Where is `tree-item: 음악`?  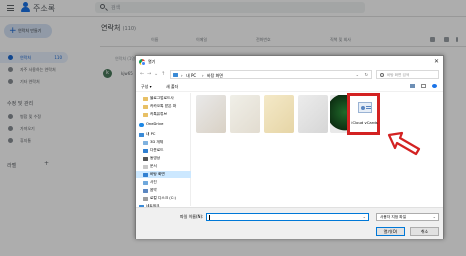 tree-item: 음악 is located at coordinates (163, 190).